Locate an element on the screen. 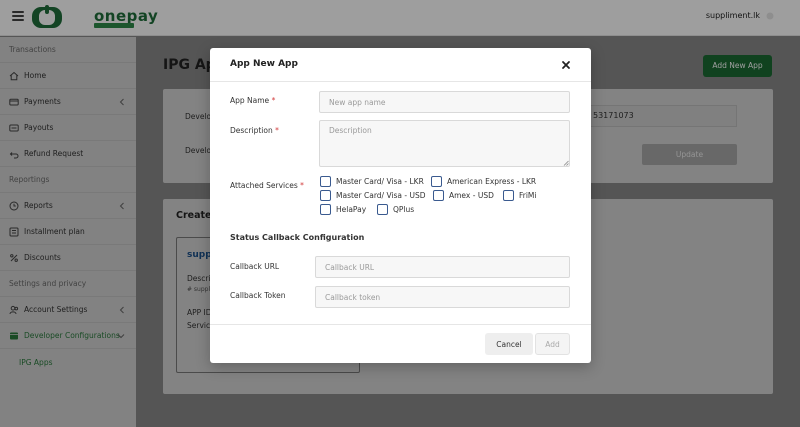 The width and height of the screenshot is (800, 427). close-icon is located at coordinates (566, 65).